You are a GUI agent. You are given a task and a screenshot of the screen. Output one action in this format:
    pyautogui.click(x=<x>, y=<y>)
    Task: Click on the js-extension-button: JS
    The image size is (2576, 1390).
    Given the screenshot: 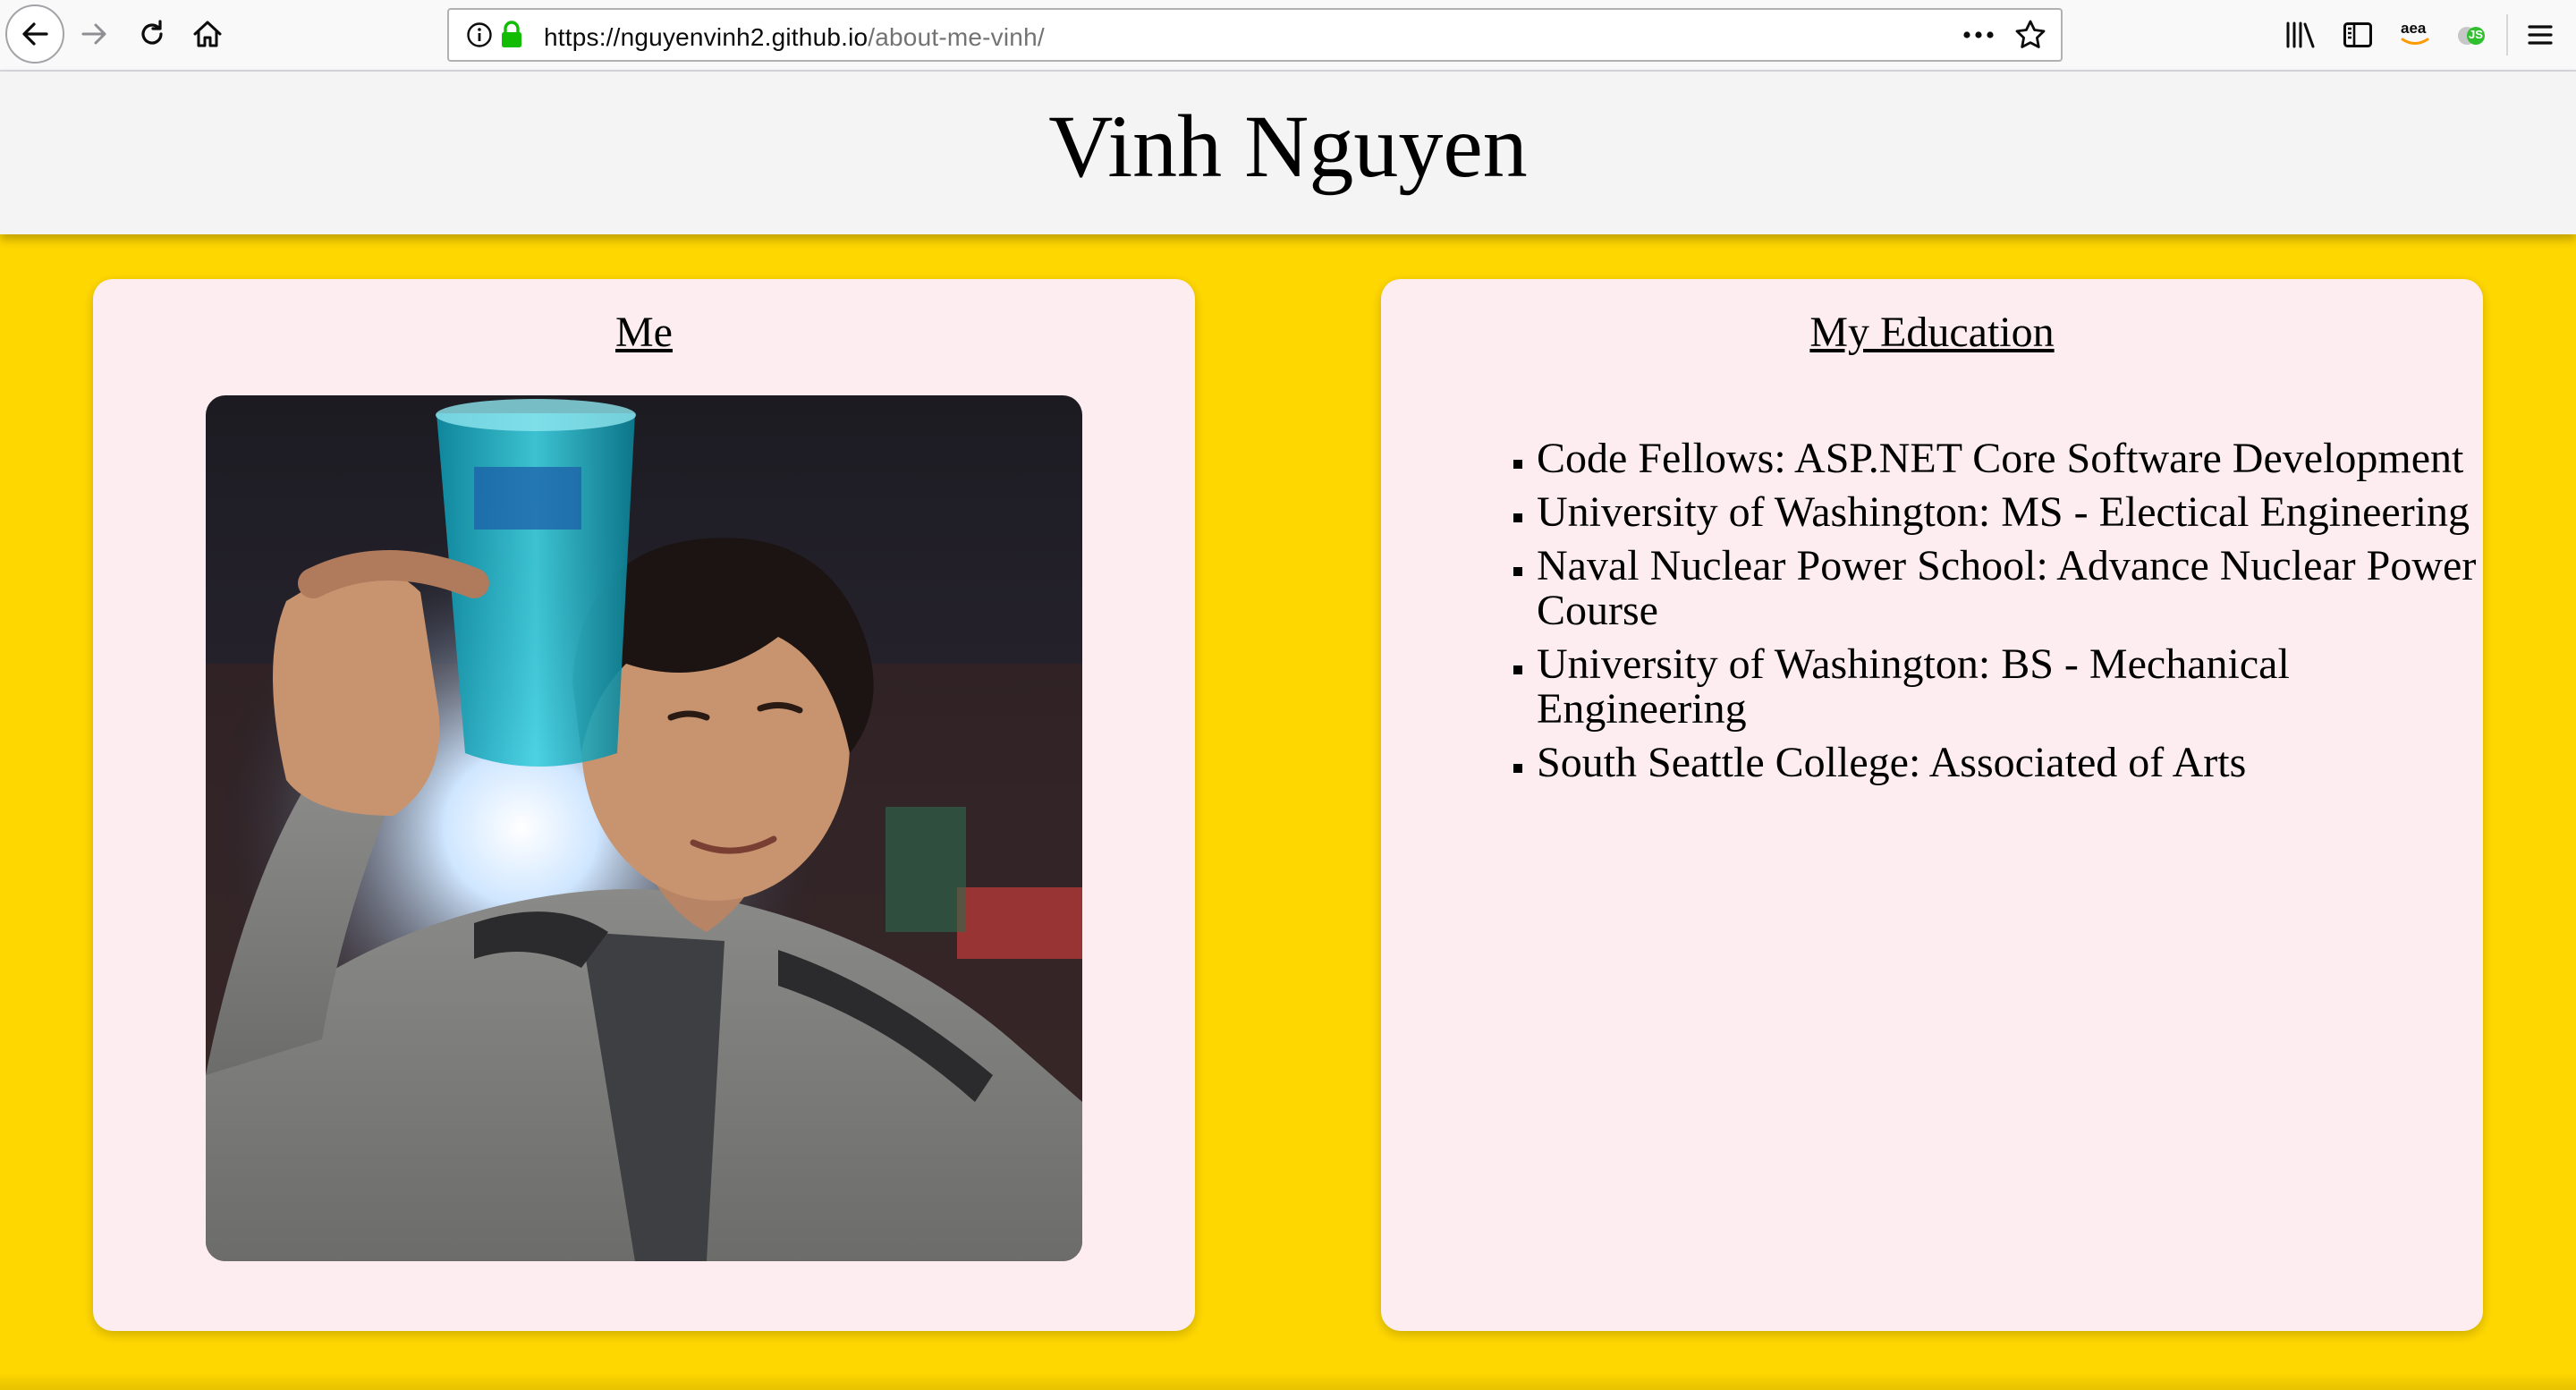 What is the action you would take?
    pyautogui.click(x=2472, y=35)
    